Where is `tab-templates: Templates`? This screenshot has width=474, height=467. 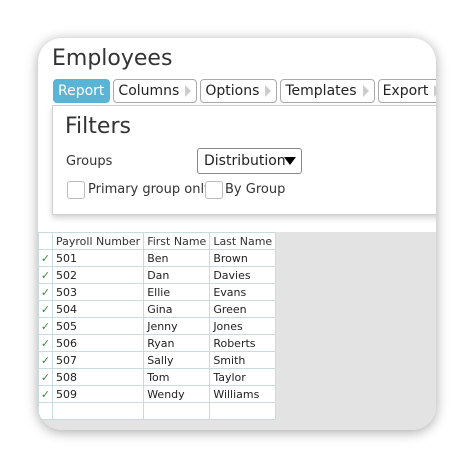 tab-templates: Templates is located at coordinates (327, 91).